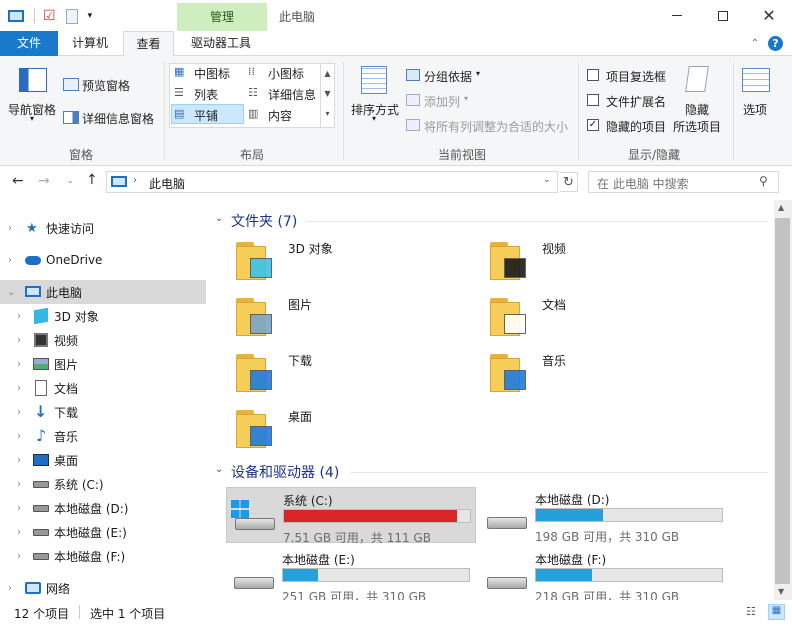 This screenshot has height=625, width=792. What do you see at coordinates (71, 84) in the screenshot?
I see `preview-pane-icon` at bounding box center [71, 84].